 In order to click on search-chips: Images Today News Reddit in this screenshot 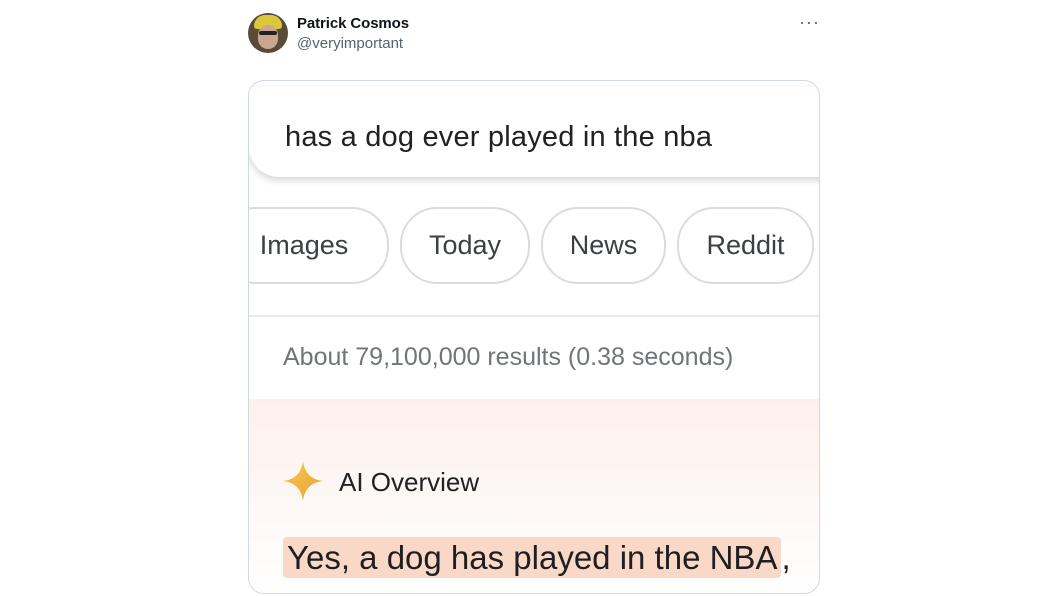, I will do `click(534, 247)`.